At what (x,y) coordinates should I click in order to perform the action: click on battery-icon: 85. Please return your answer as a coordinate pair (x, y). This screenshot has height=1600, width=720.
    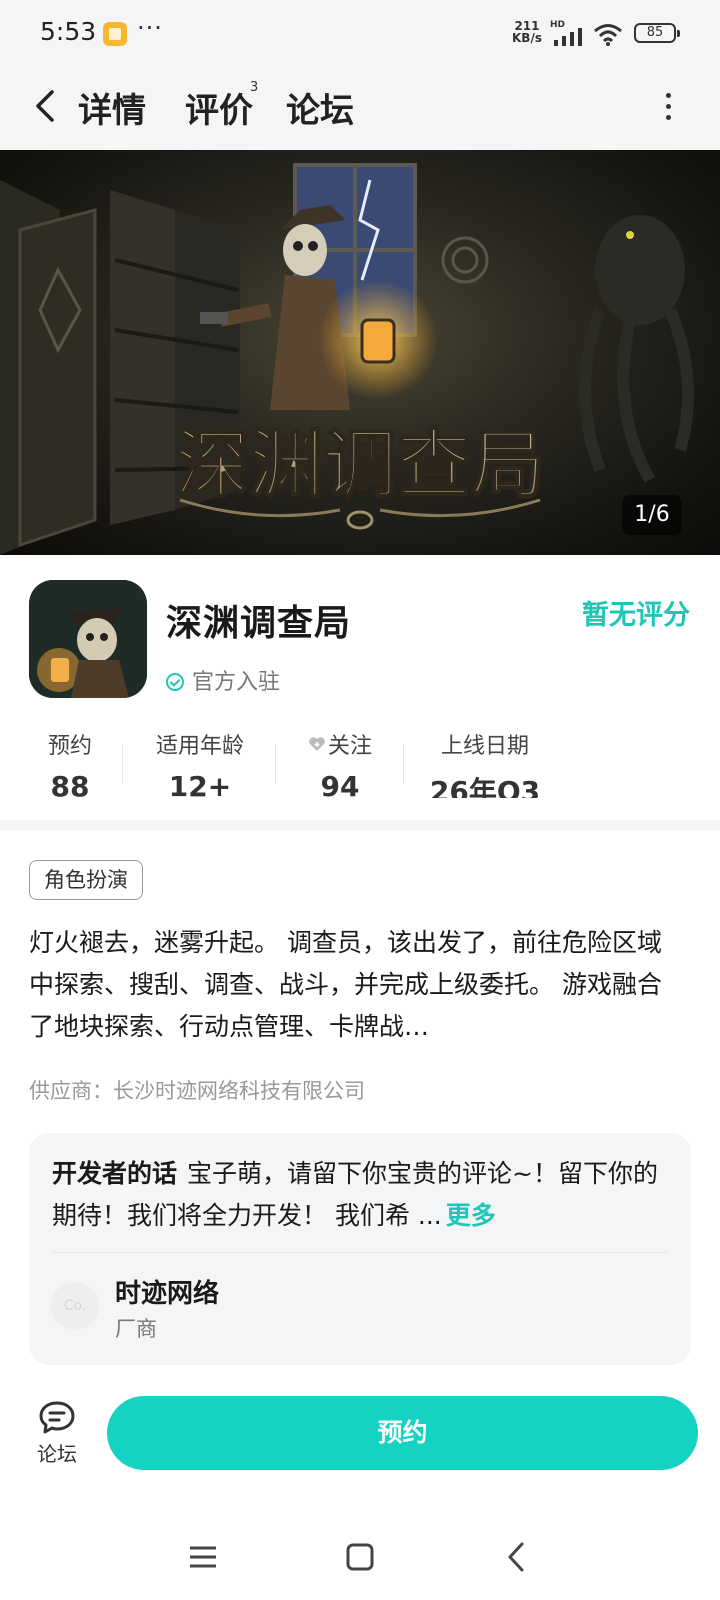
    Looking at the image, I should click on (657, 33).